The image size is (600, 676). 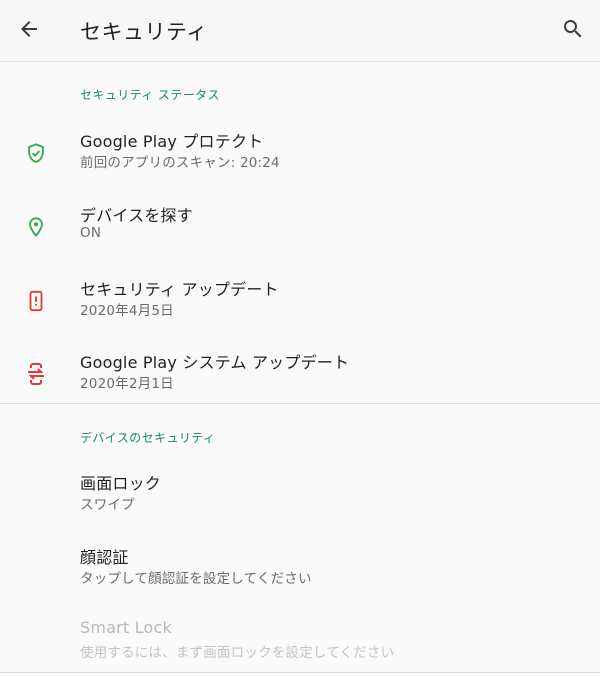 I want to click on app-bar: セキュリティ, so click(x=300, y=31).